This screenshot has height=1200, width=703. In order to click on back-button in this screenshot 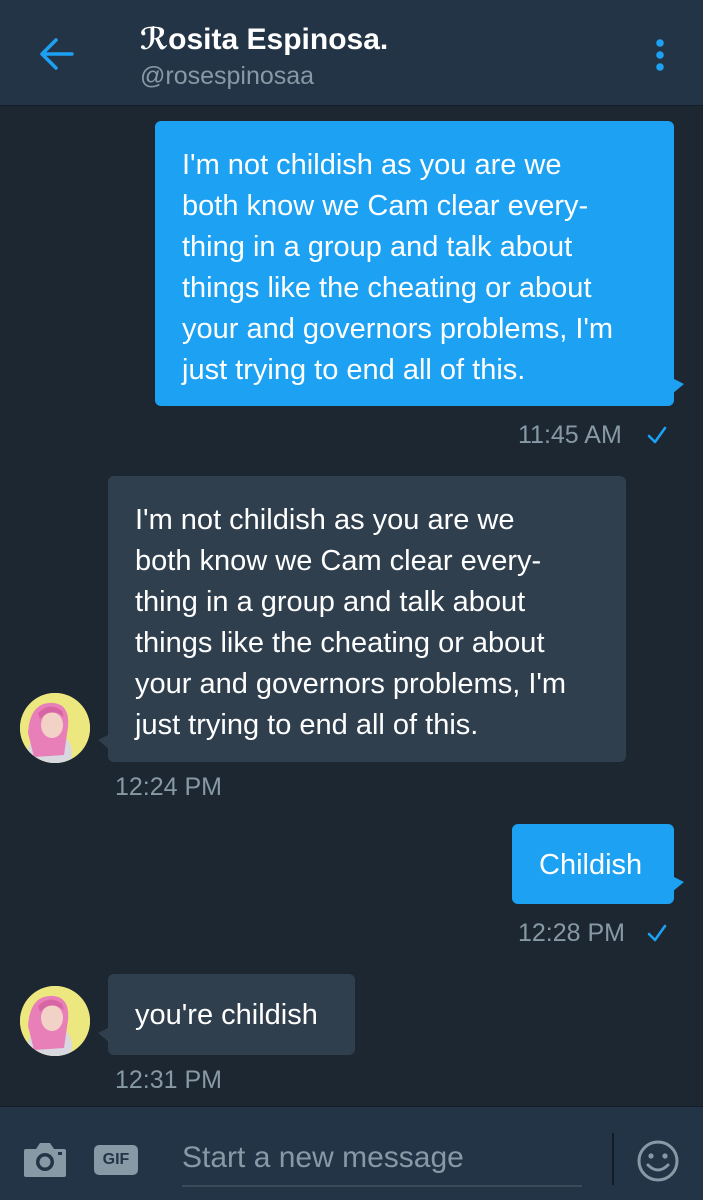, I will do `click(56, 54)`.